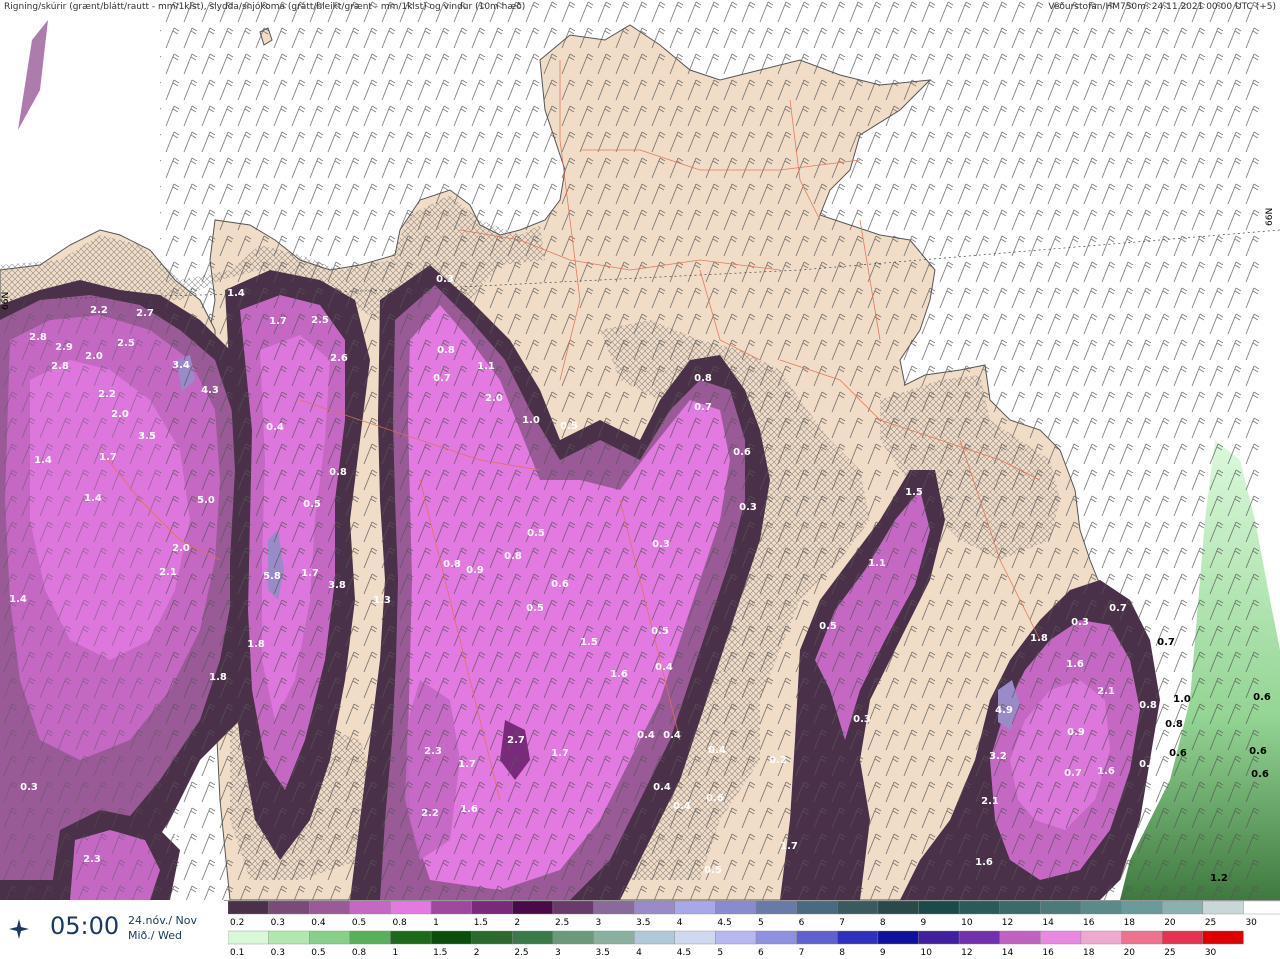 The image size is (1280, 959). I want to click on precip-value: 3.8, so click(337, 585).